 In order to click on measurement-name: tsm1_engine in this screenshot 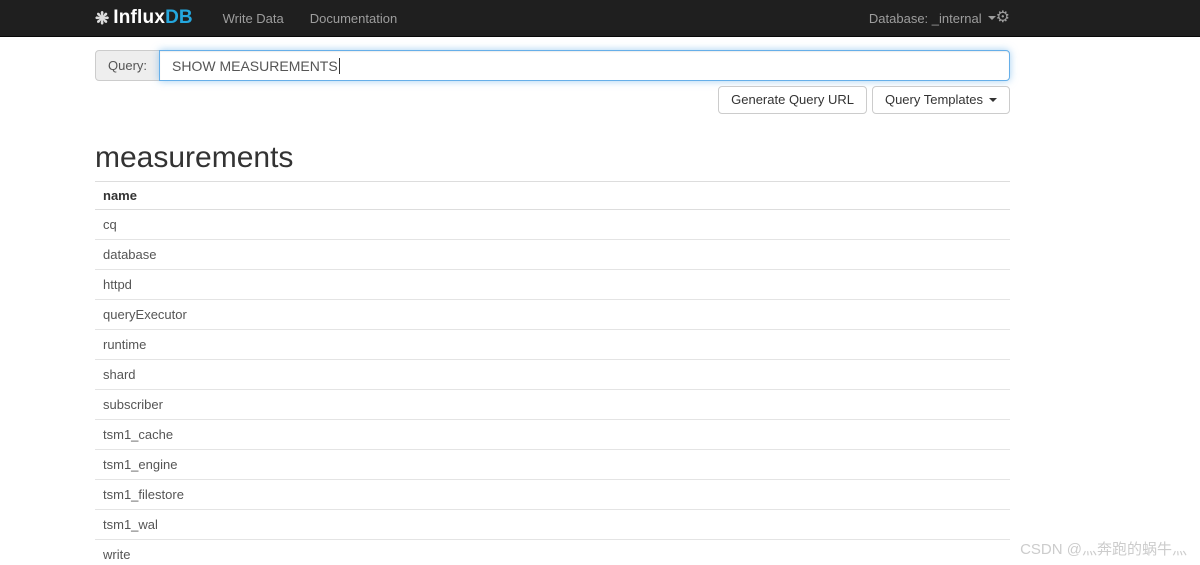, I will do `click(552, 464)`.